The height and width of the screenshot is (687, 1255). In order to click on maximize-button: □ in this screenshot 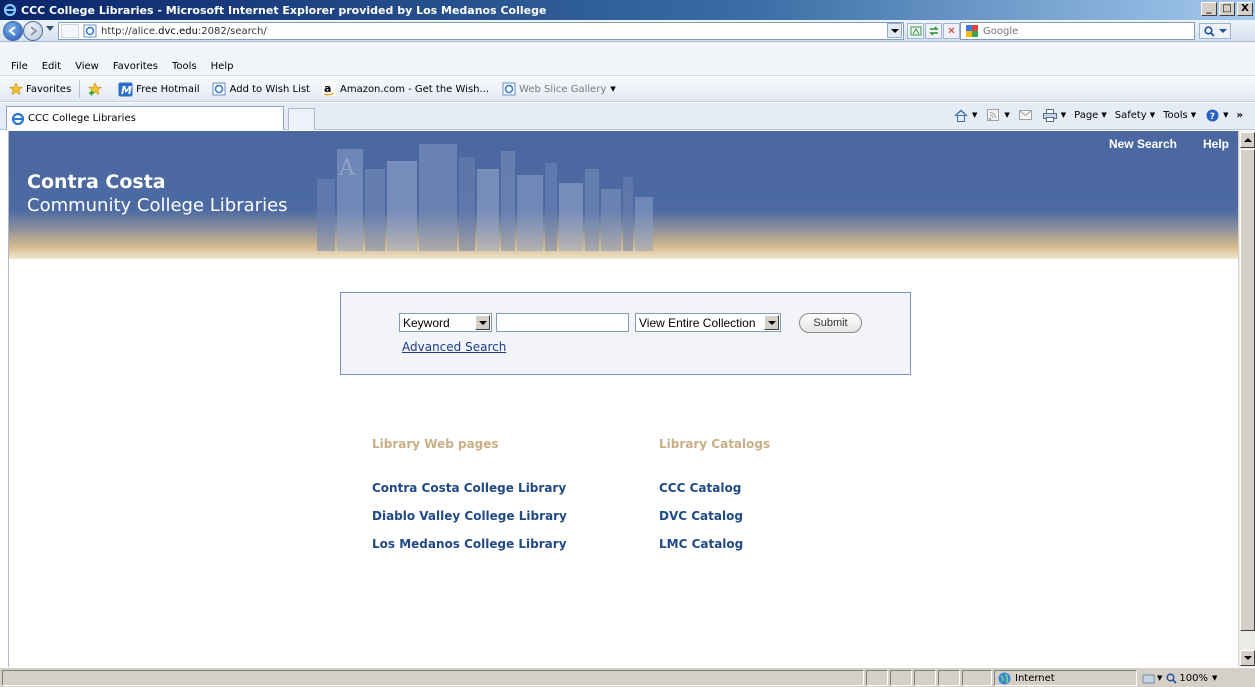, I will do `click(1227, 9)`.